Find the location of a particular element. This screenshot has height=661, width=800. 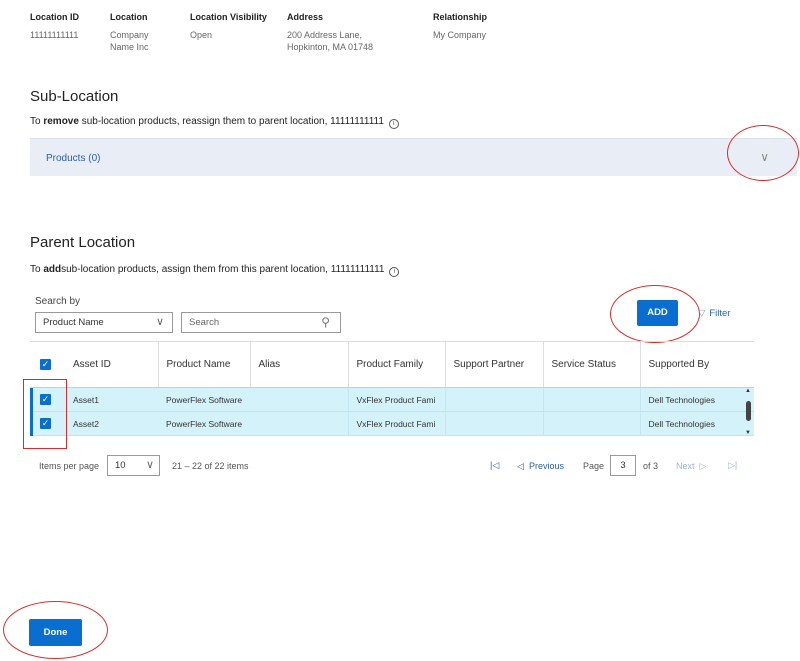

select-all-checkbox: ✓ is located at coordinates (45, 364).